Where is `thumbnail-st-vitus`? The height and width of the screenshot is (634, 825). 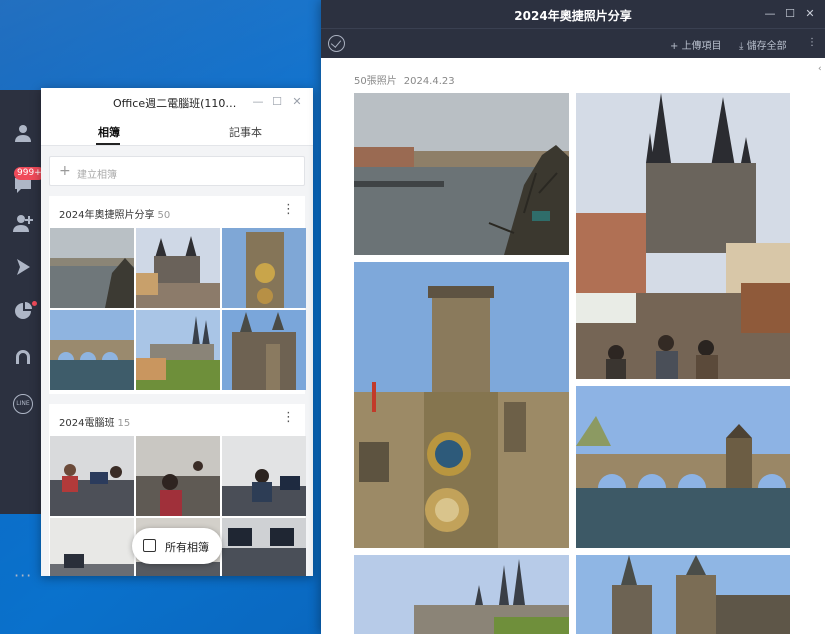
thumbnail-st-vitus is located at coordinates (264, 350).